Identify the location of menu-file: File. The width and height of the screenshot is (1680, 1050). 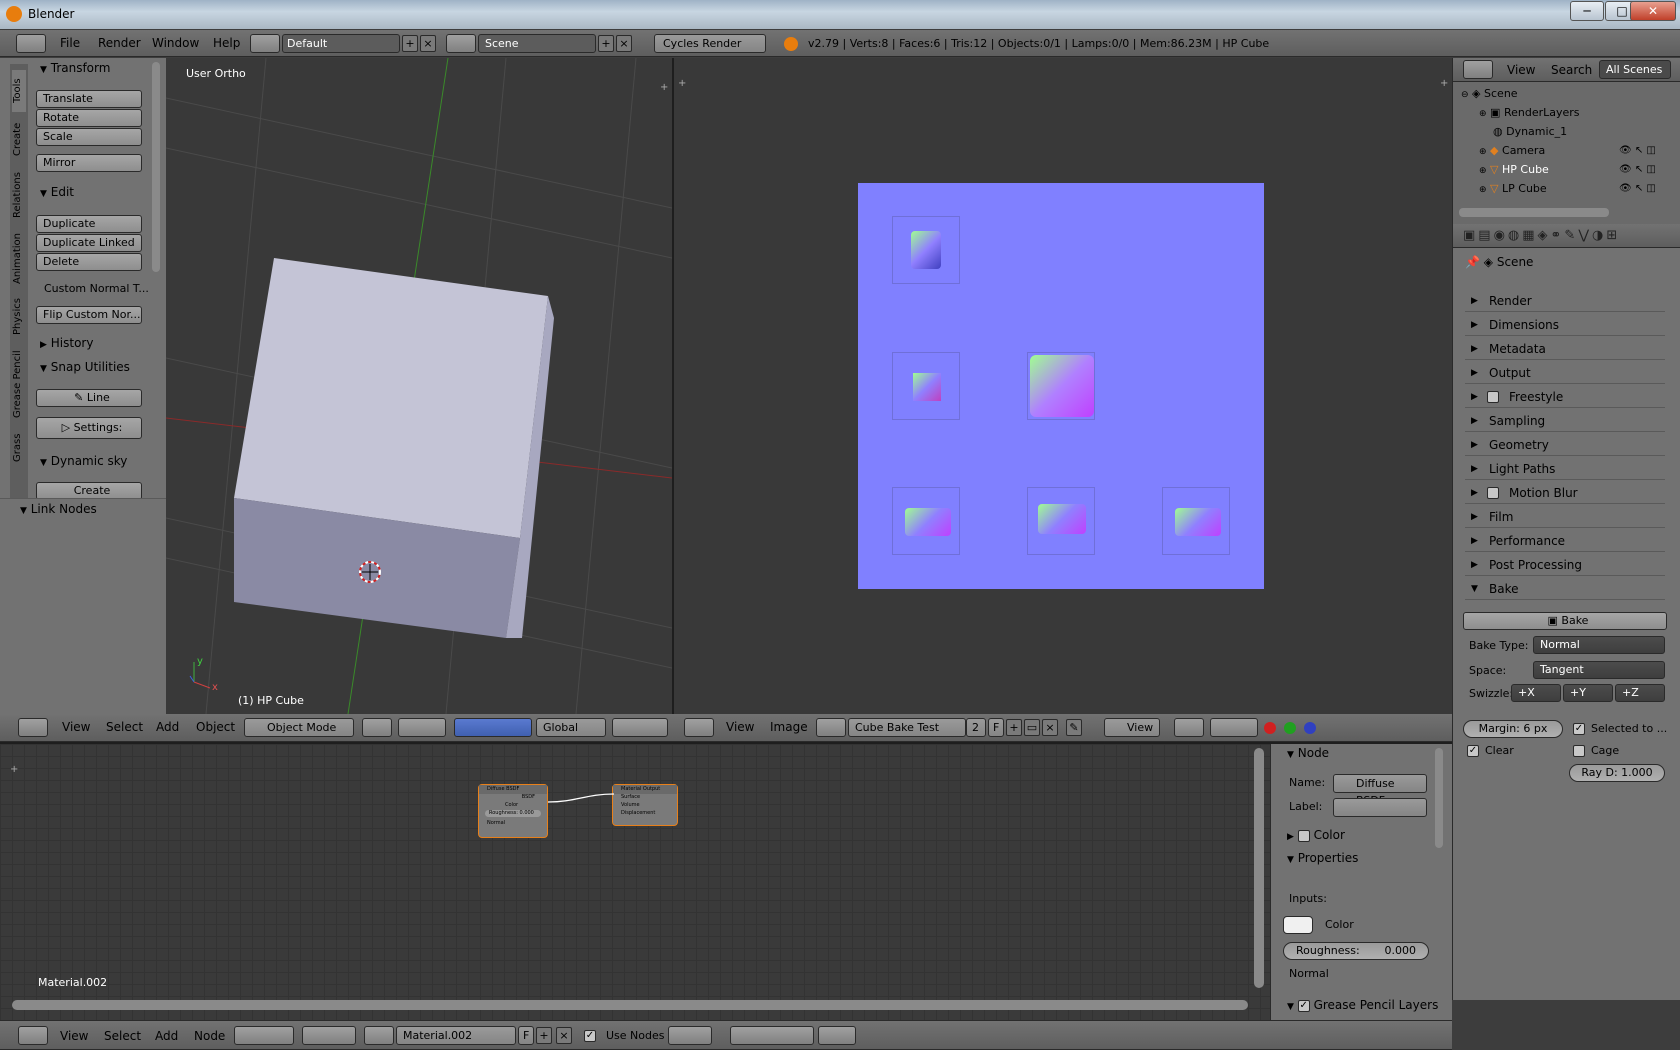
(70, 43).